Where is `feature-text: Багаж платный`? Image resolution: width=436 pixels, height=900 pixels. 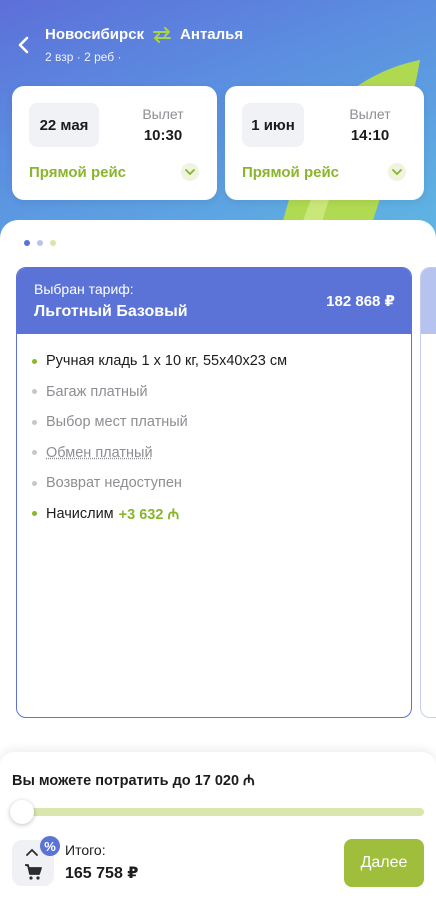 feature-text: Багаж платный is located at coordinates (97, 392).